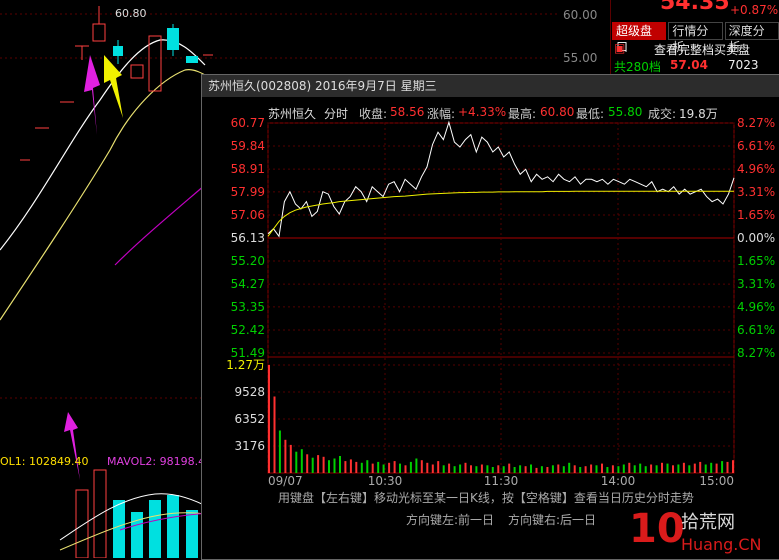  I want to click on orderbook-icon: ▣, so click(620, 48).